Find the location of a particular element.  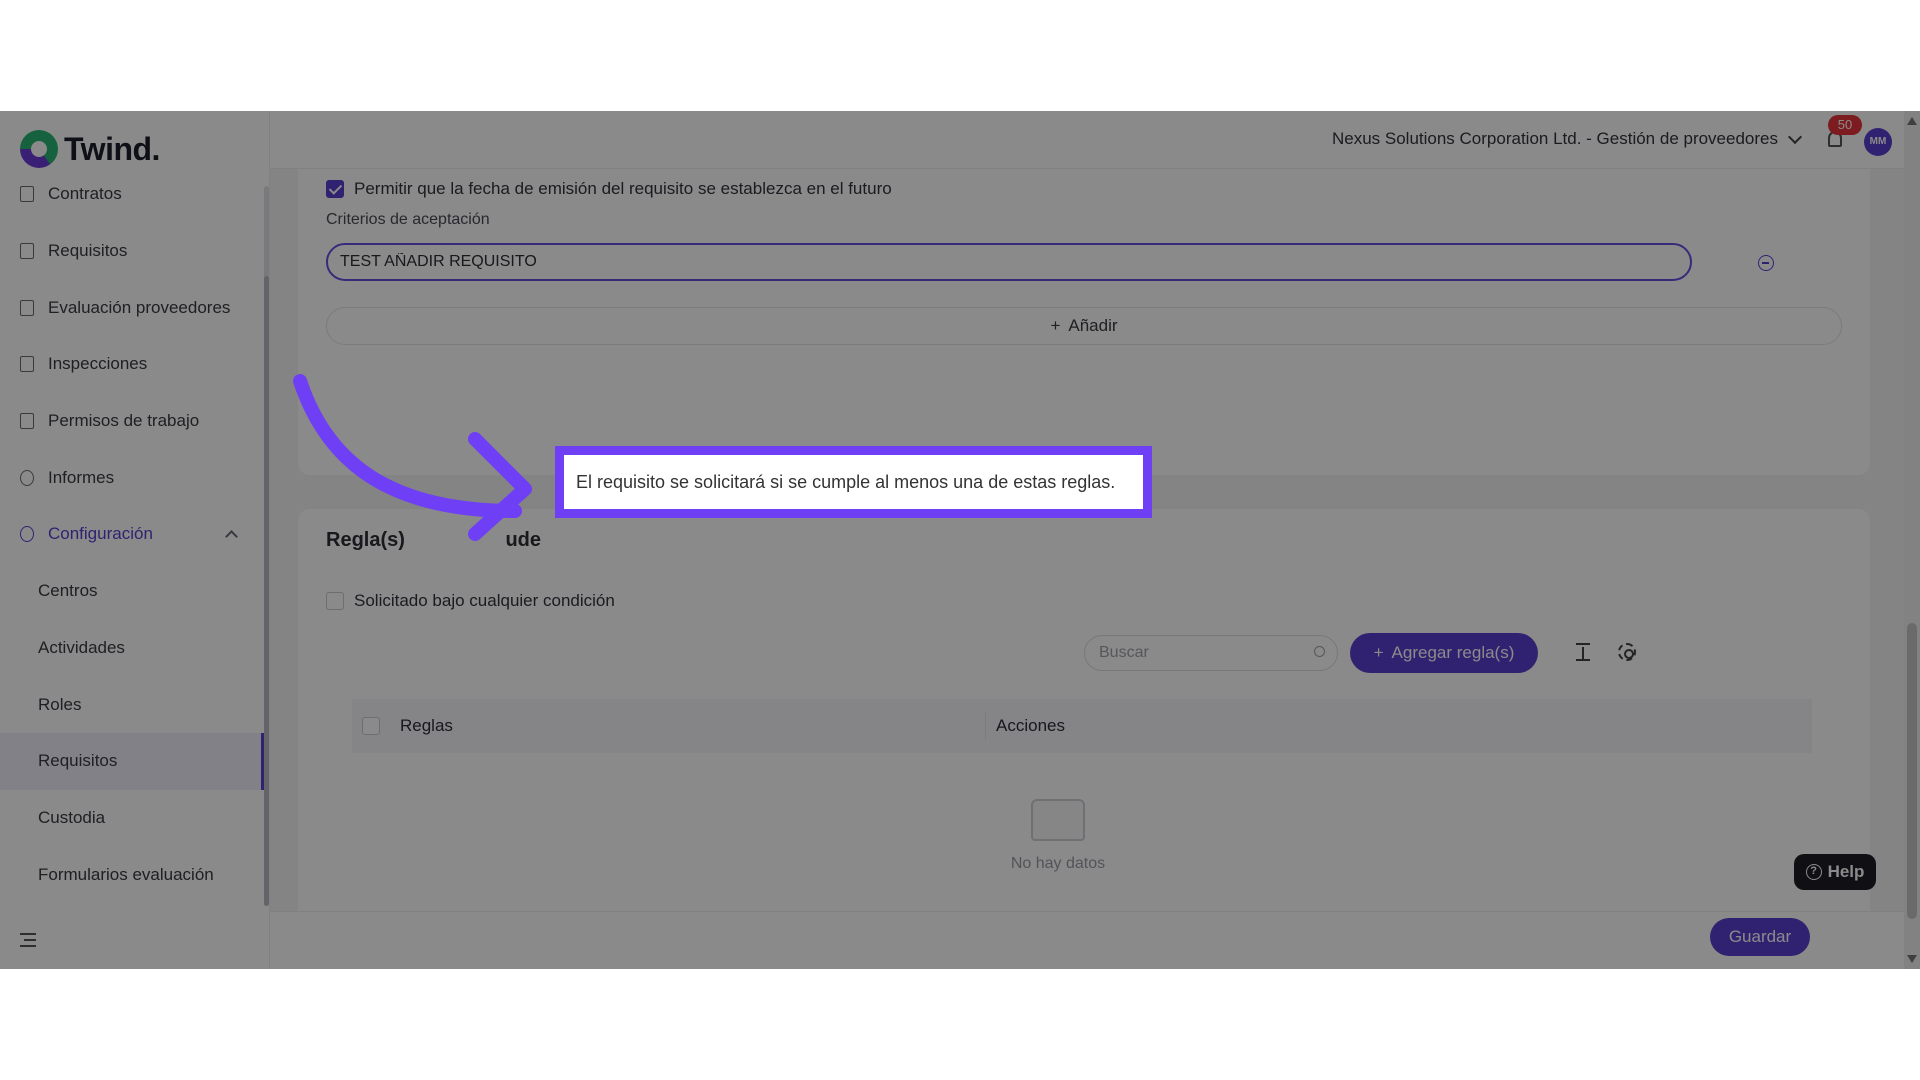

sidebar-scrollbar-thumb is located at coordinates (266, 591).